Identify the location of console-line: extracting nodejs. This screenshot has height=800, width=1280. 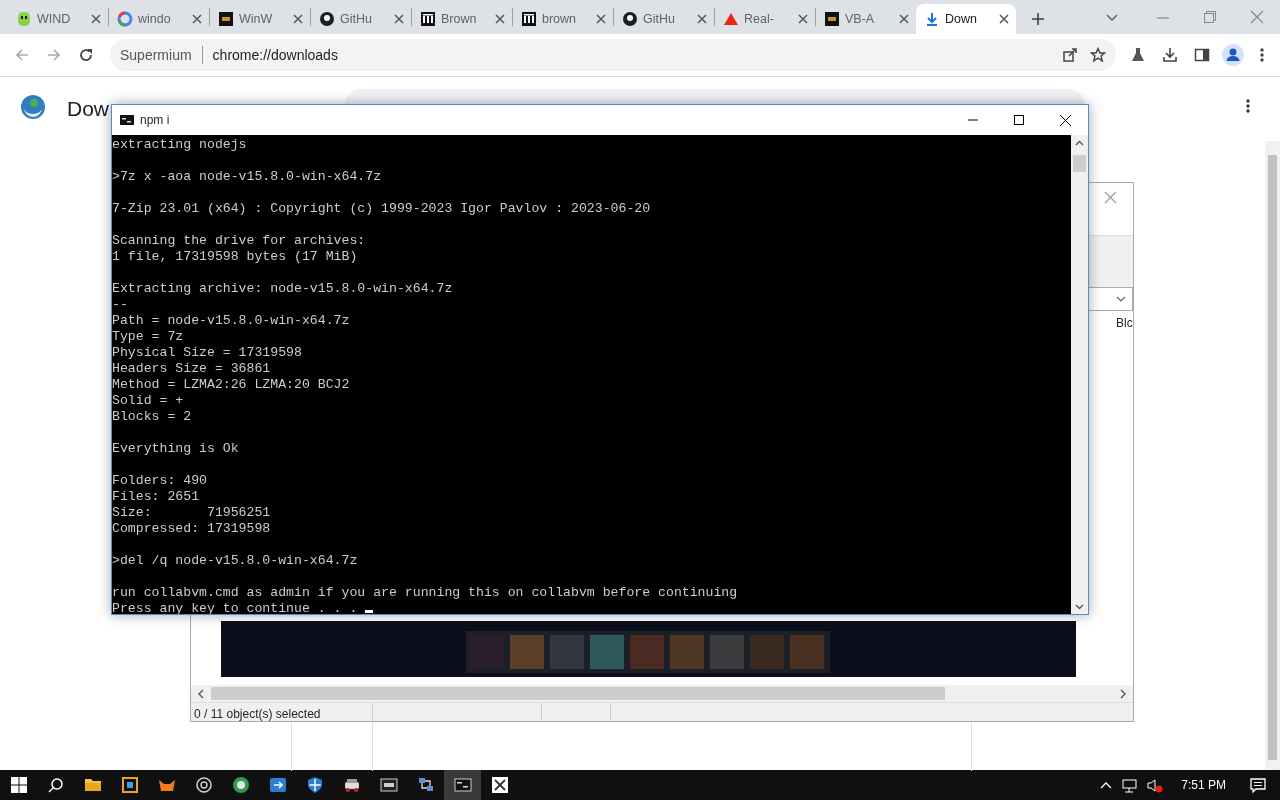
(179, 144).